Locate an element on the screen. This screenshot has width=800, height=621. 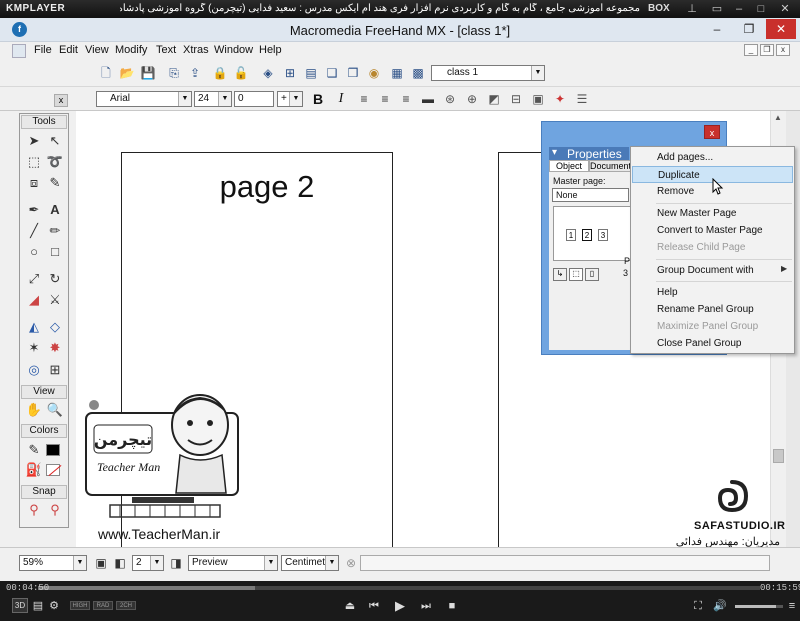
text-wrap-icon: ⊛ is located at coordinates (450, 99).